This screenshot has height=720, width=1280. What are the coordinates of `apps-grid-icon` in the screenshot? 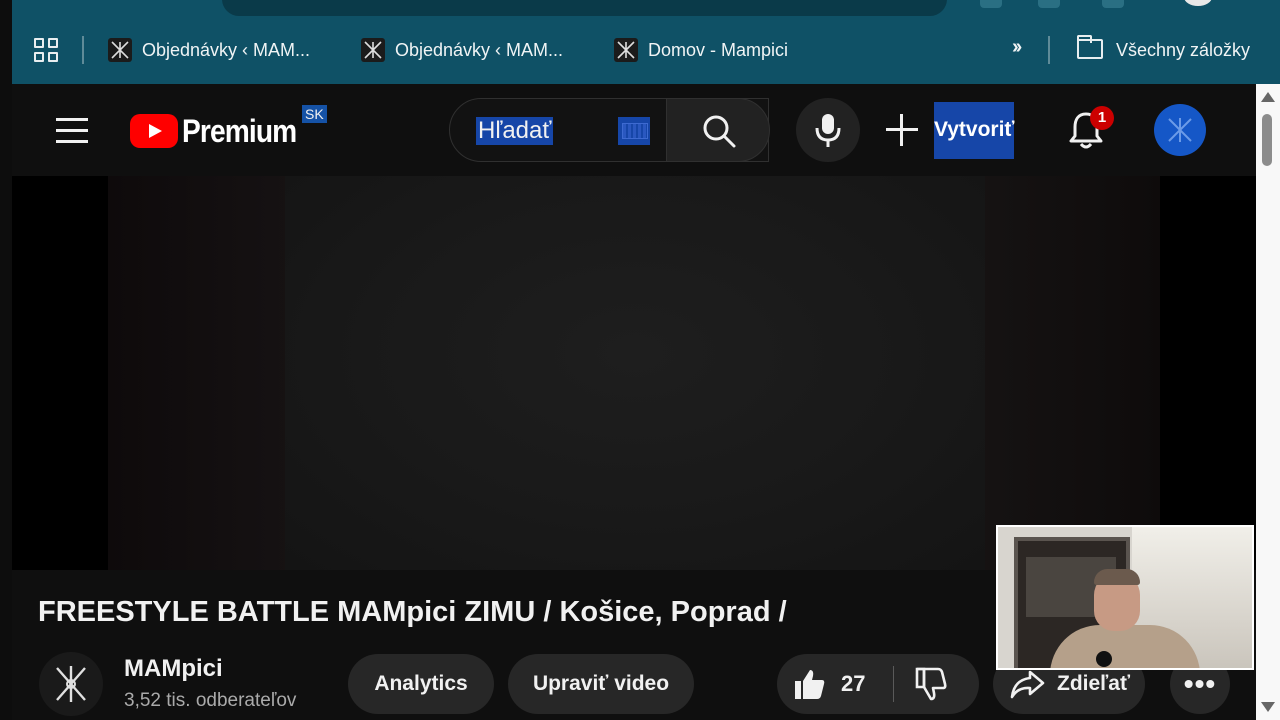 It's located at (46, 50).